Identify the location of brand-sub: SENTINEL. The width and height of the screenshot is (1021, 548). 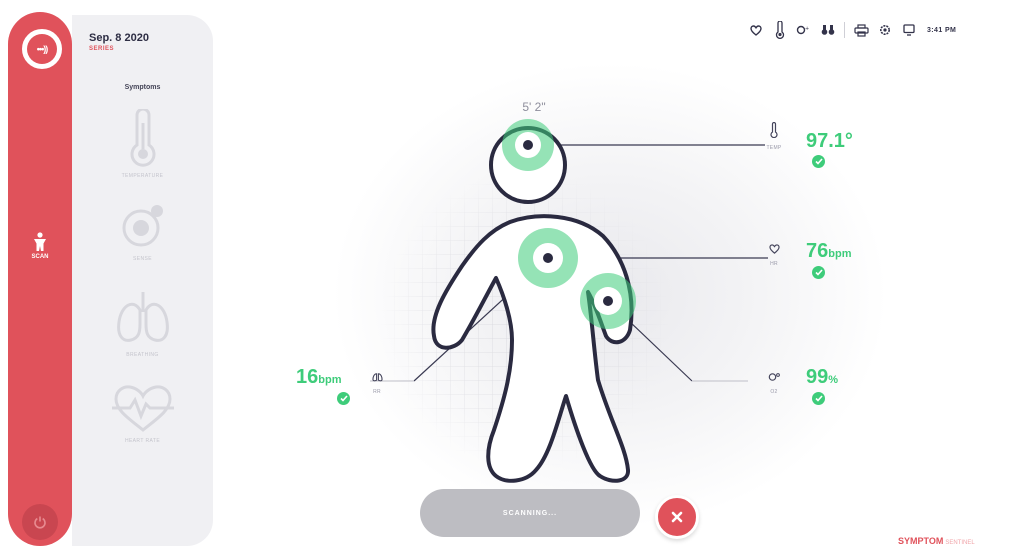
(960, 543).